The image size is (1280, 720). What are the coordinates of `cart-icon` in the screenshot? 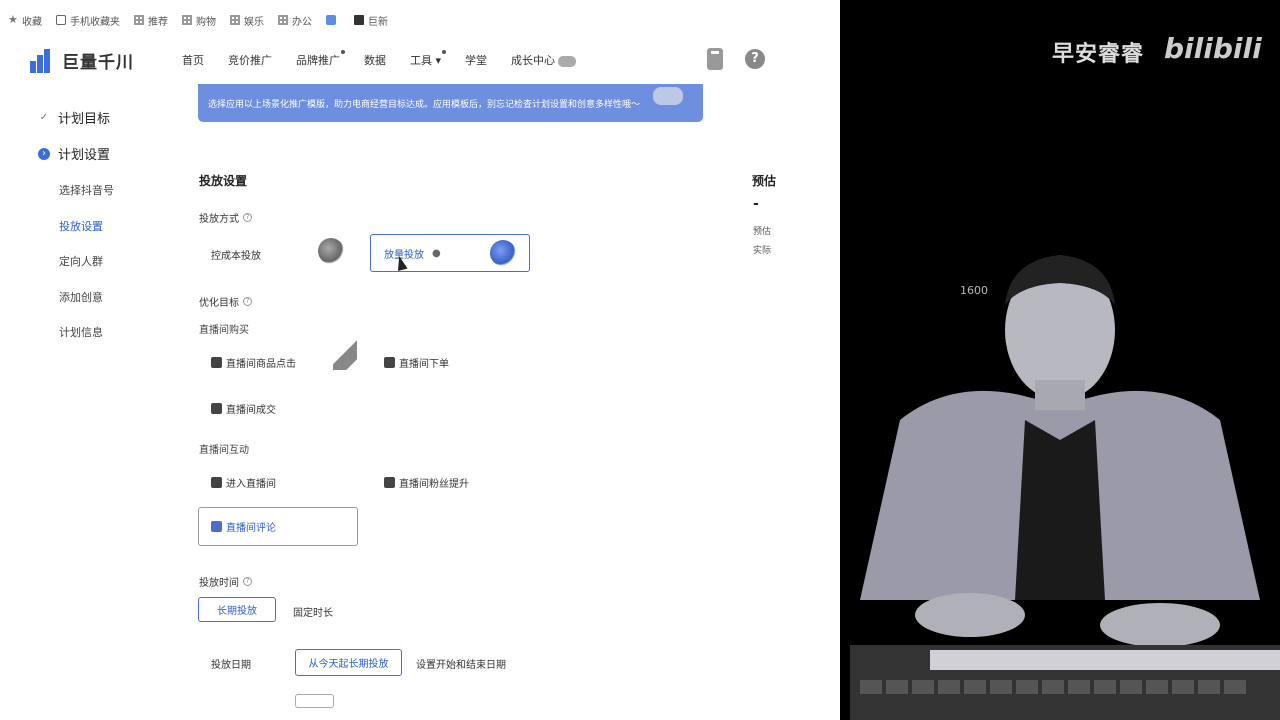 It's located at (389, 362).